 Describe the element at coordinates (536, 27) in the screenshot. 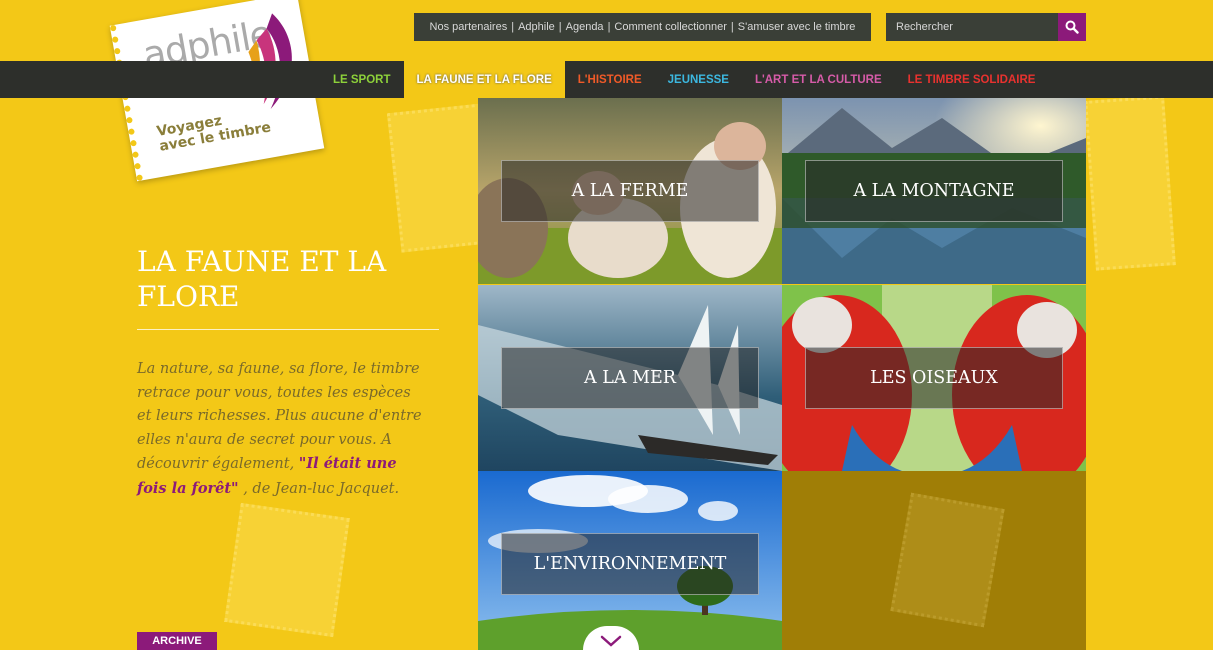

I see `util-link-adphile: Adphile` at that location.